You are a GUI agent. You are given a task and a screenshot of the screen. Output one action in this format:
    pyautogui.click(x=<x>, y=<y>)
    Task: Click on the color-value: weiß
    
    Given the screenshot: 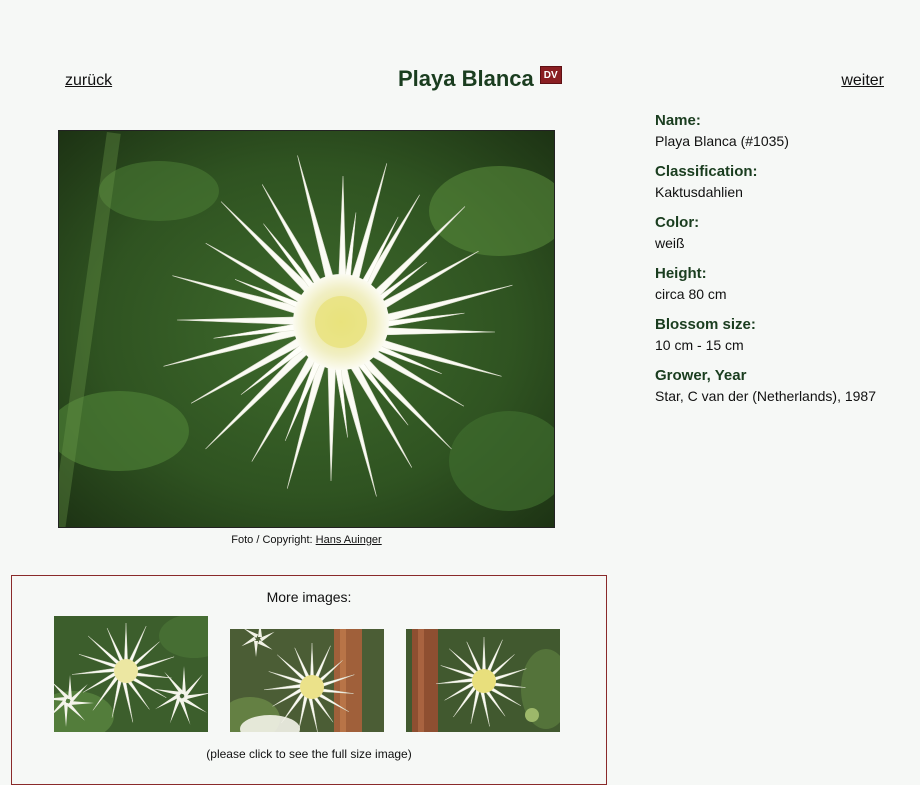 What is the action you would take?
    pyautogui.click(x=670, y=243)
    